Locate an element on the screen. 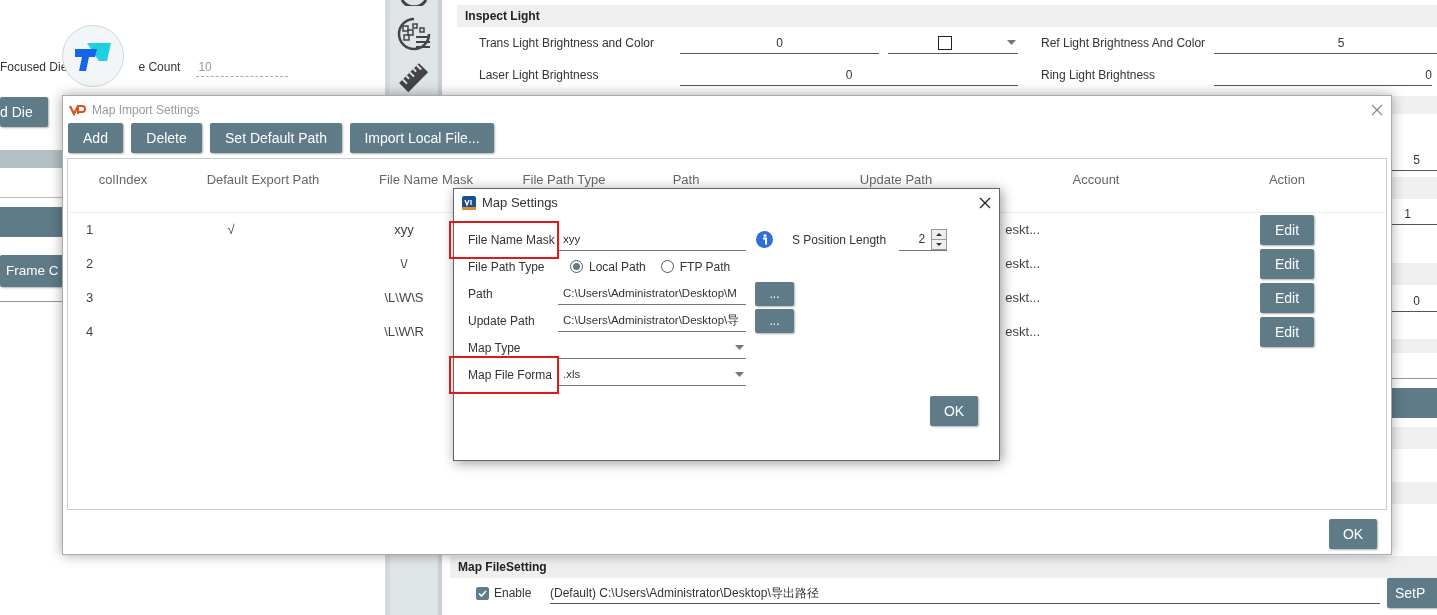 The width and height of the screenshot is (1437, 615). section-header: Inspect Light is located at coordinates (947, 16).